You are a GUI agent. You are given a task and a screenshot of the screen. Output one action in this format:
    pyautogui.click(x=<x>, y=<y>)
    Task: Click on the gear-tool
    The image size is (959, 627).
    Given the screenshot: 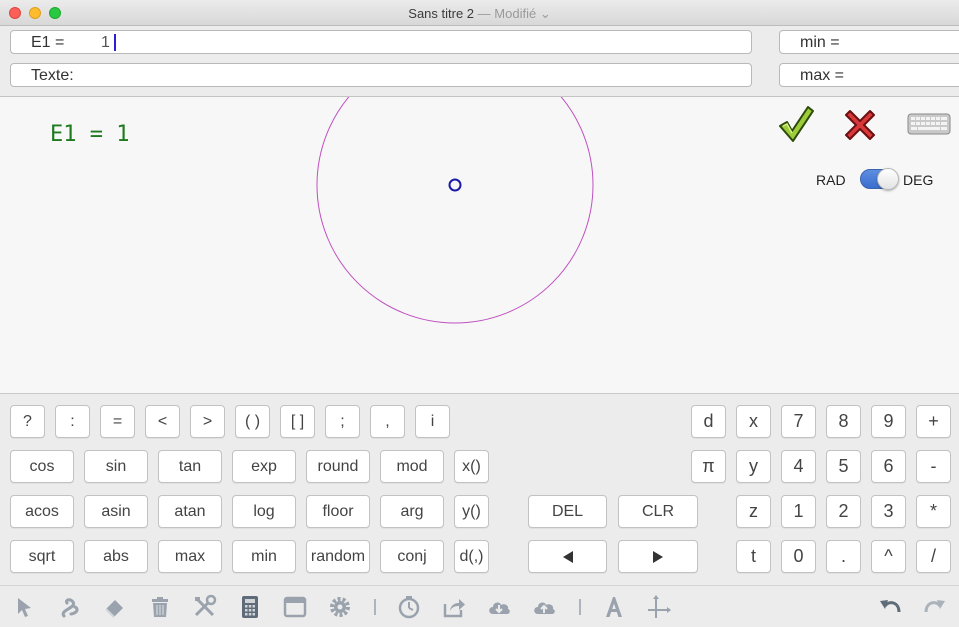 What is the action you would take?
    pyautogui.click(x=340, y=607)
    